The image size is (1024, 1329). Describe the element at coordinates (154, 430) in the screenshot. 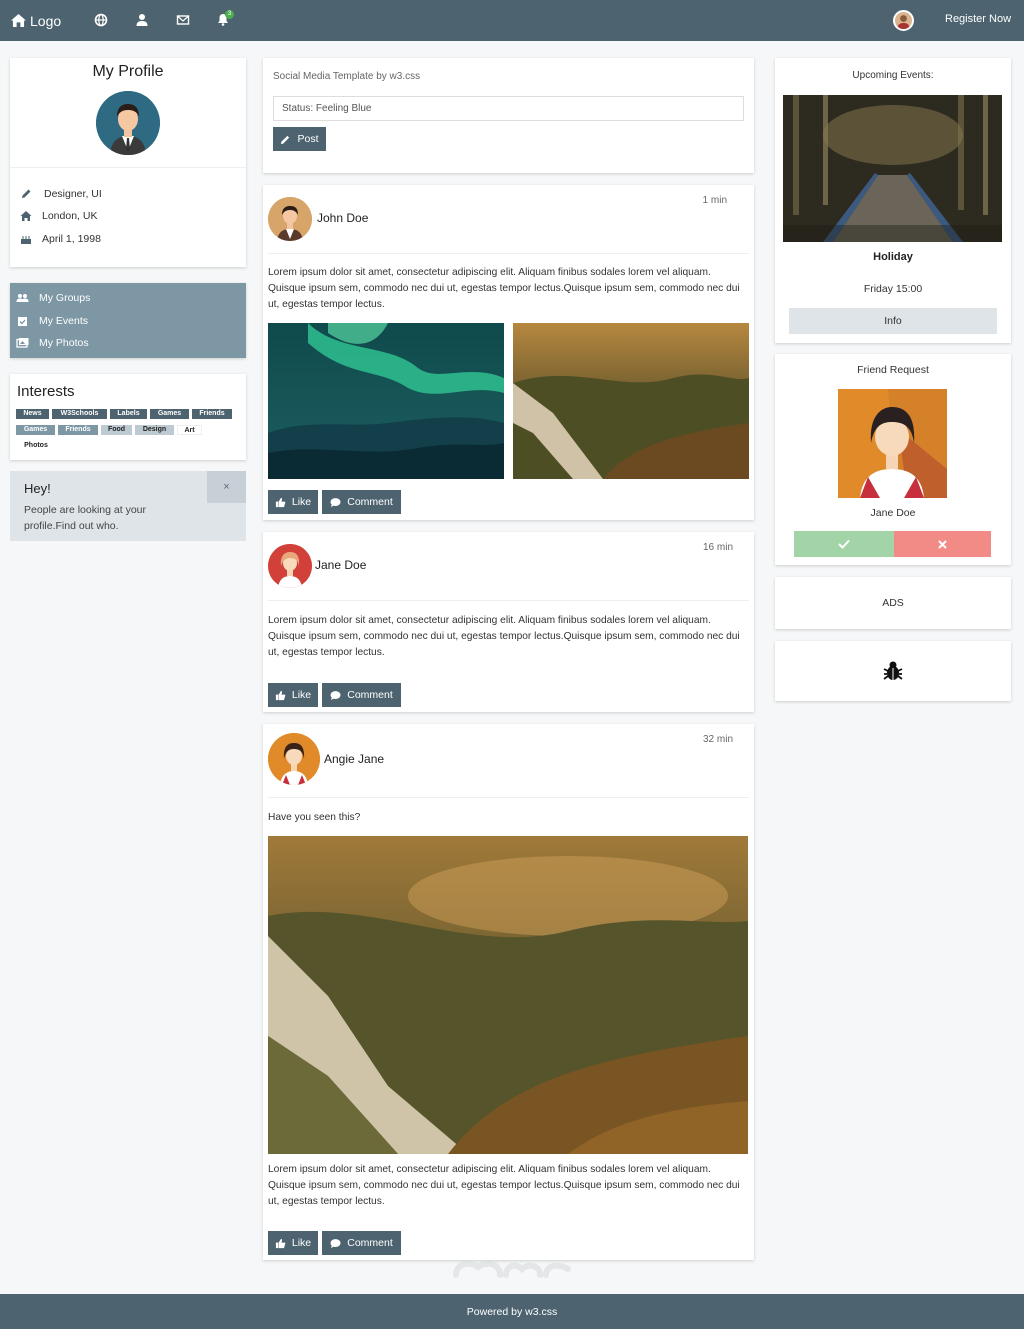

I see `interest-tag: Design` at that location.